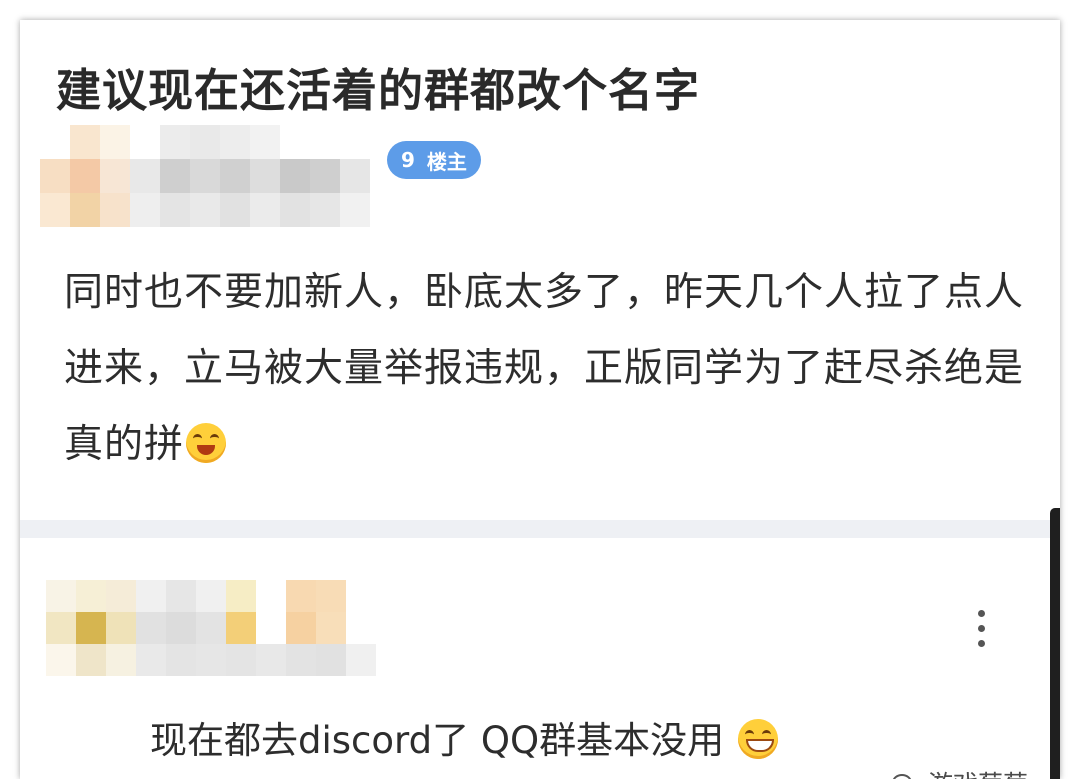 This screenshot has height=779, width=1080. I want to click on grinning-face-icon, so click(757, 739).